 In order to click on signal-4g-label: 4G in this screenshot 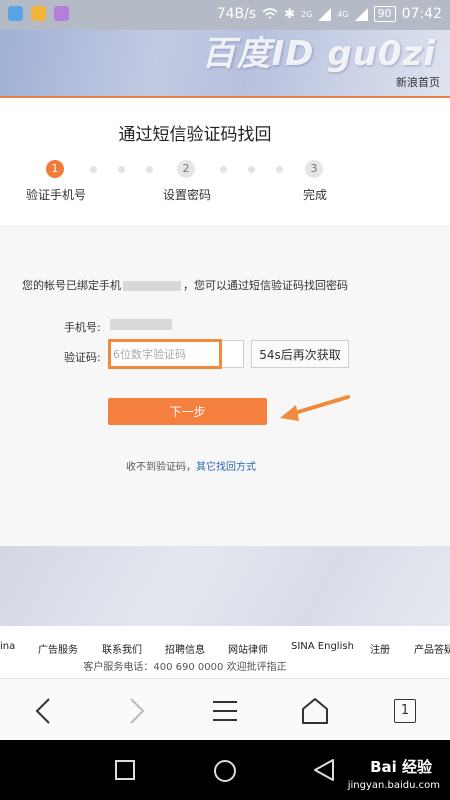, I will do `click(343, 14)`.